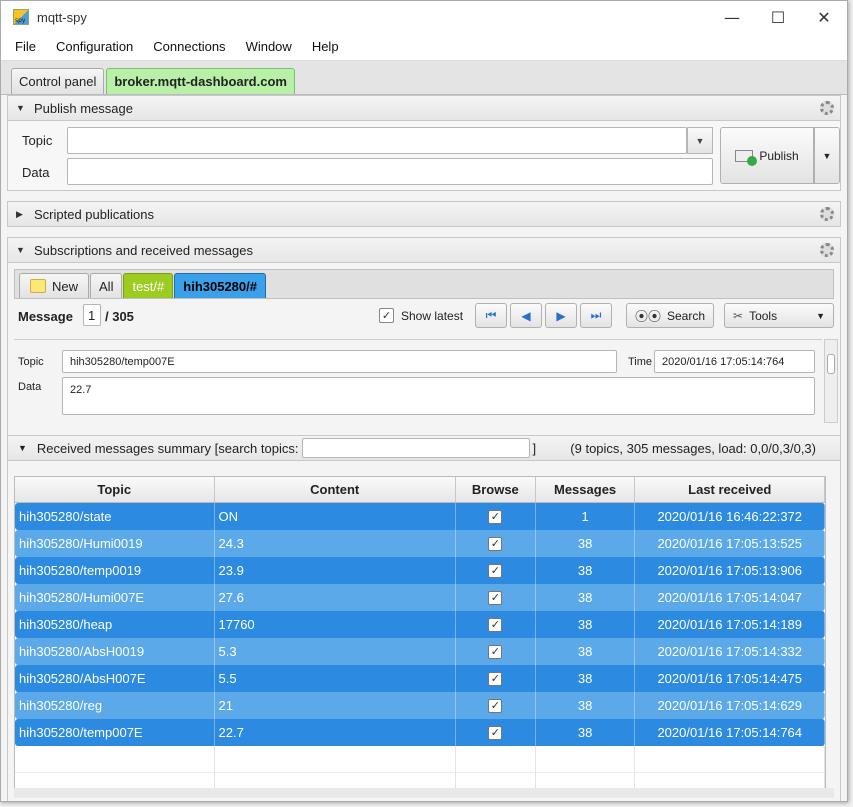 This screenshot has height=807, width=853. What do you see at coordinates (824, 17) in the screenshot?
I see `close-button: ✕` at bounding box center [824, 17].